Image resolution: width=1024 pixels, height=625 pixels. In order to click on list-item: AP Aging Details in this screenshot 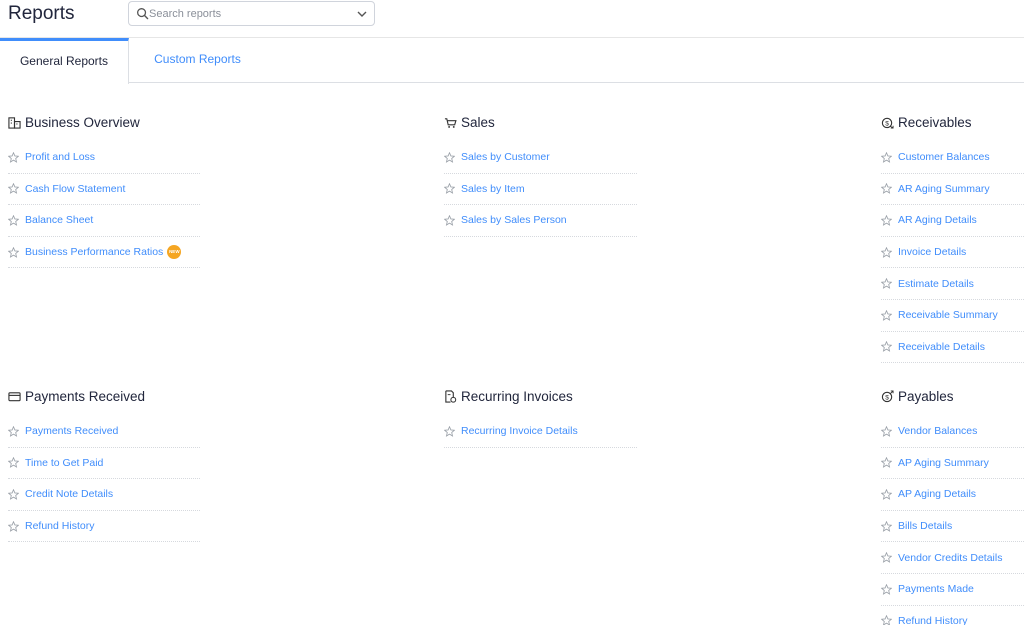, I will do `click(952, 495)`.